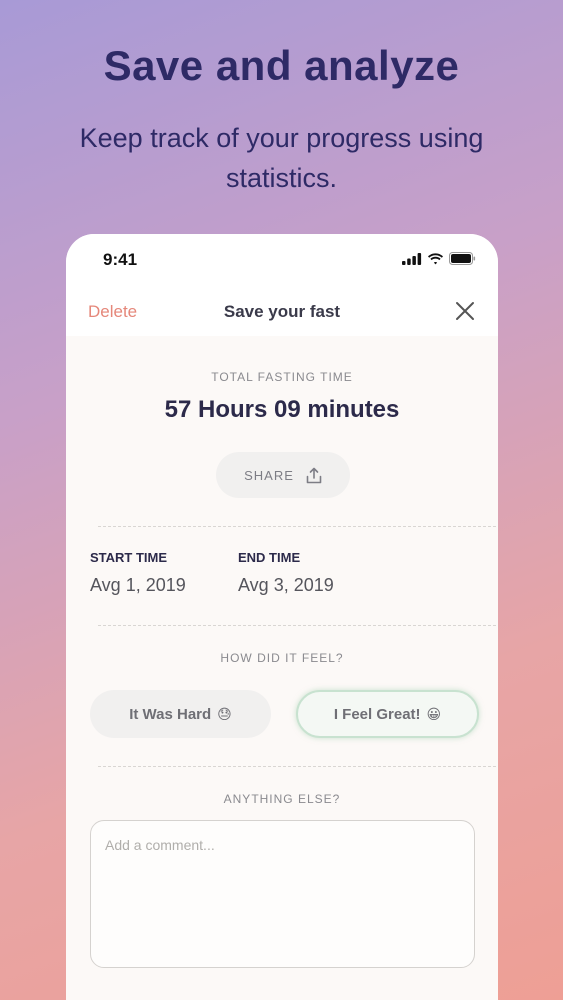 The width and height of the screenshot is (563, 1000). I want to click on battery-icon, so click(462, 258).